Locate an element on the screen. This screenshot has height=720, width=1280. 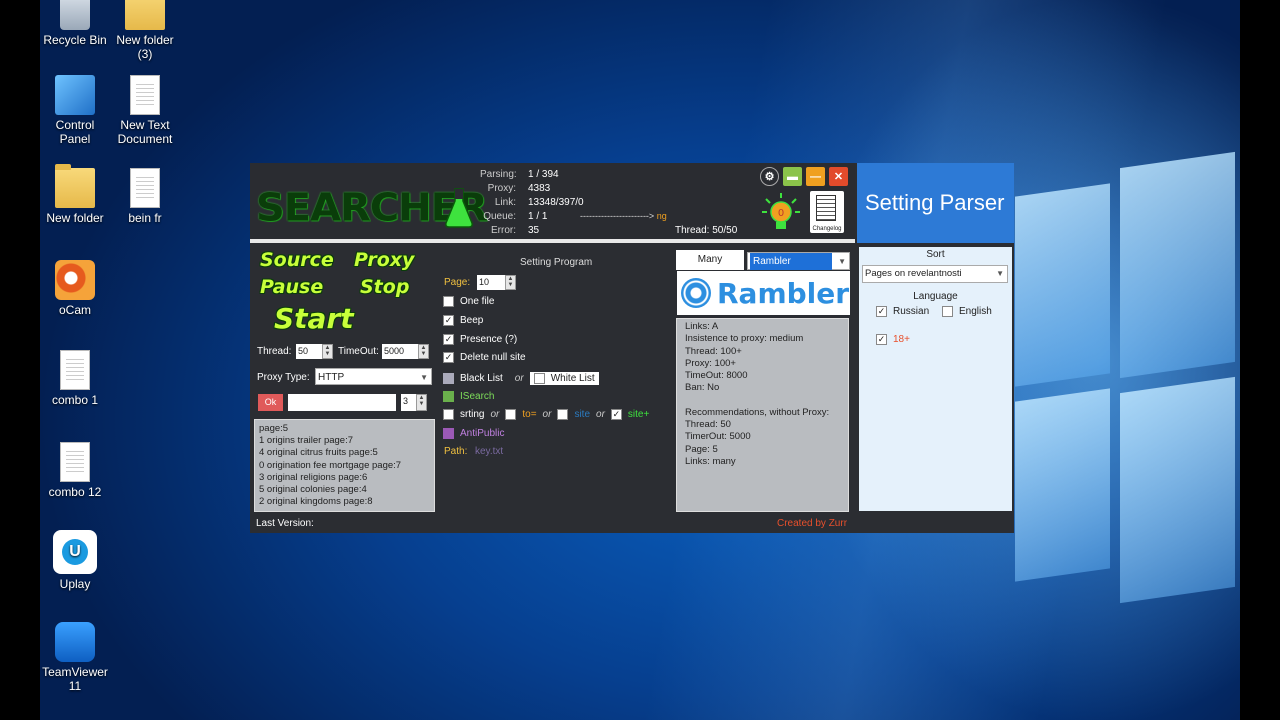
pause-button: Pause is located at coordinates (291, 287).